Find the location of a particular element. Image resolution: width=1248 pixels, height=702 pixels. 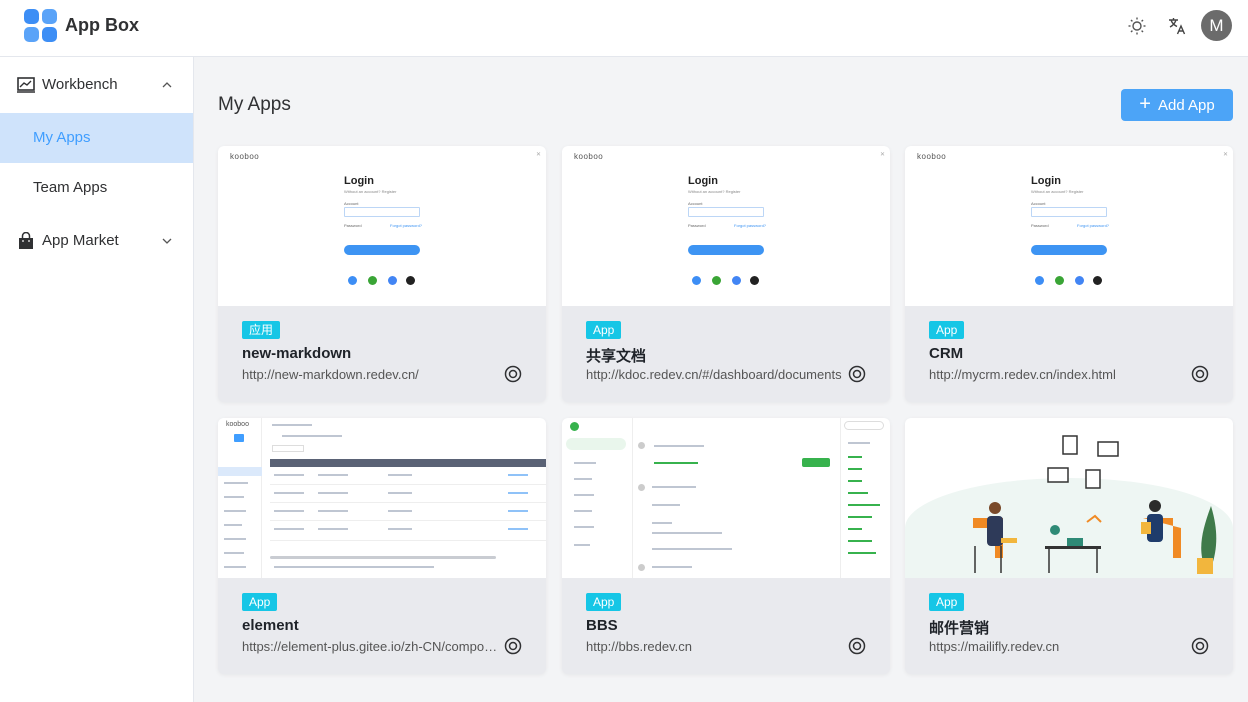

sidebar-item-label: Team Apps is located at coordinates (70, 187).